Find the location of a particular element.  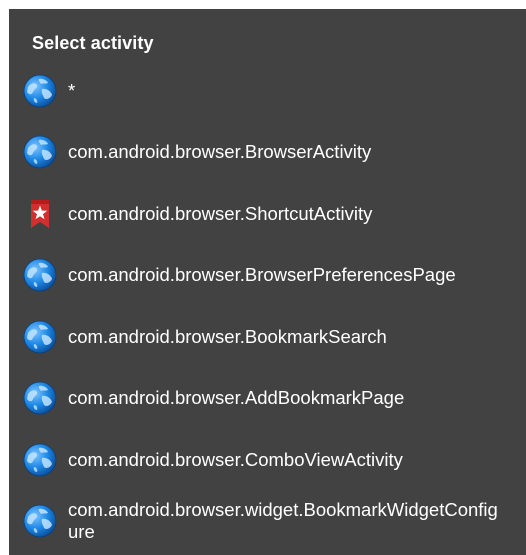

list-item-label: com.android.browser.BrowserActivity is located at coordinates (220, 152).